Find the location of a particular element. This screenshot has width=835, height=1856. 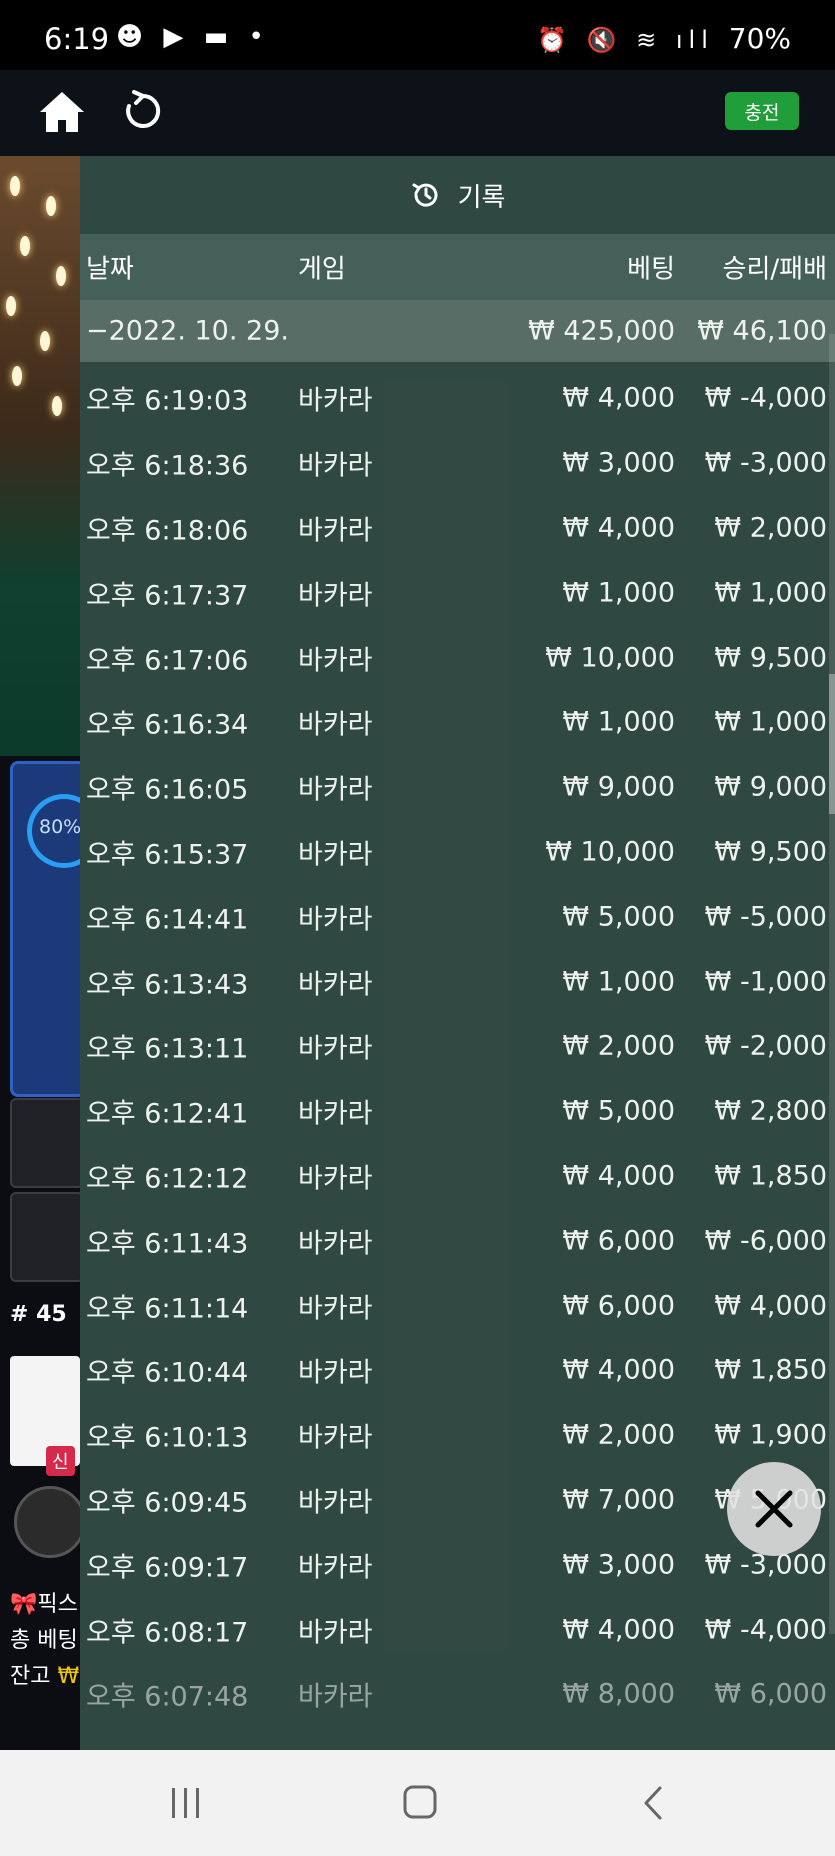

table-row: 오후 6:13:11 바카라 ₩ 2,000 ₩ -2,000 is located at coordinates (457, 1046).